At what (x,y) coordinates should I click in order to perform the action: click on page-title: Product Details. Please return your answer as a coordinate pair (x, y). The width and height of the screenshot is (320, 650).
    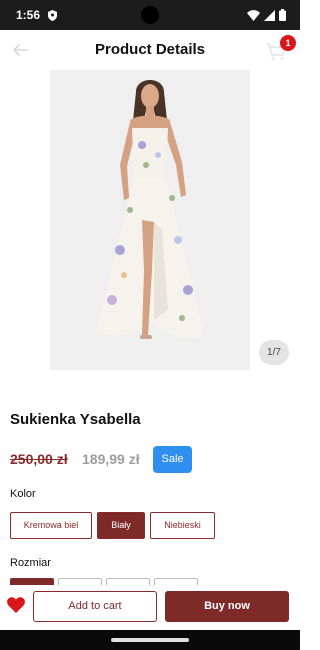
    Looking at the image, I should click on (150, 49).